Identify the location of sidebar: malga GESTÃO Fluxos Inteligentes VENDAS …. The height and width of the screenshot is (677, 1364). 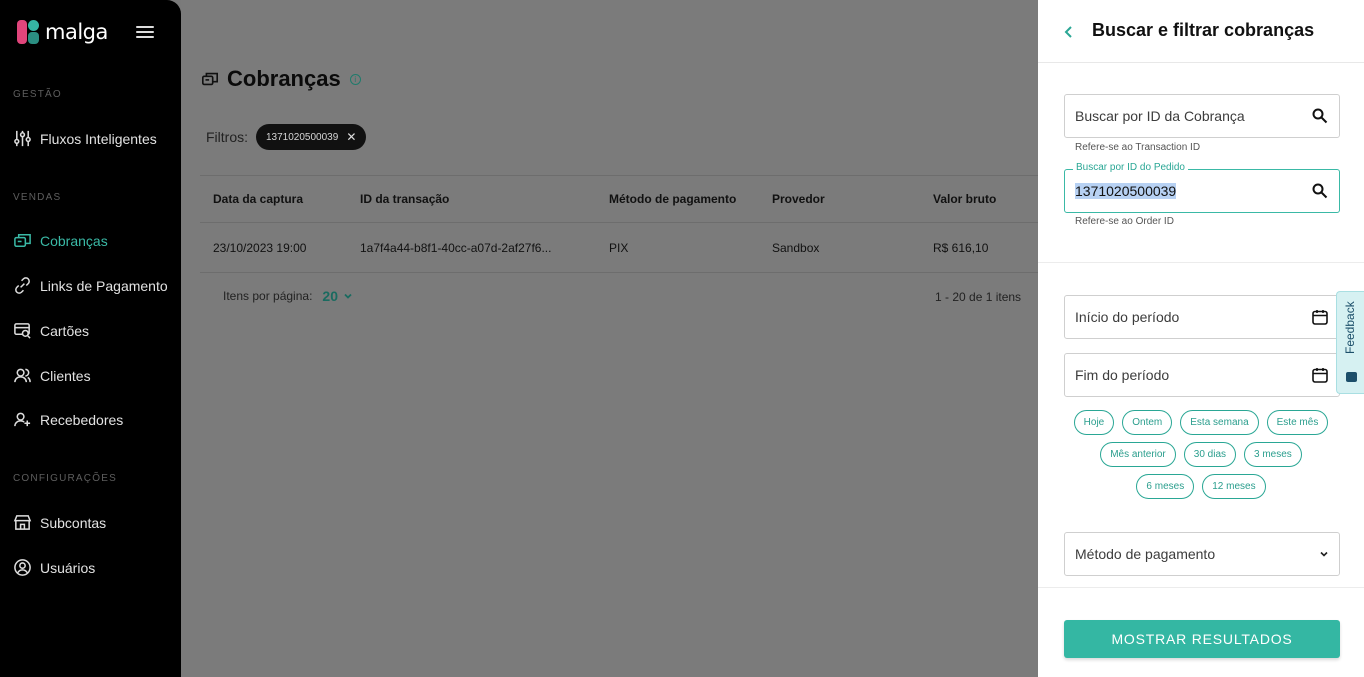
(90, 338).